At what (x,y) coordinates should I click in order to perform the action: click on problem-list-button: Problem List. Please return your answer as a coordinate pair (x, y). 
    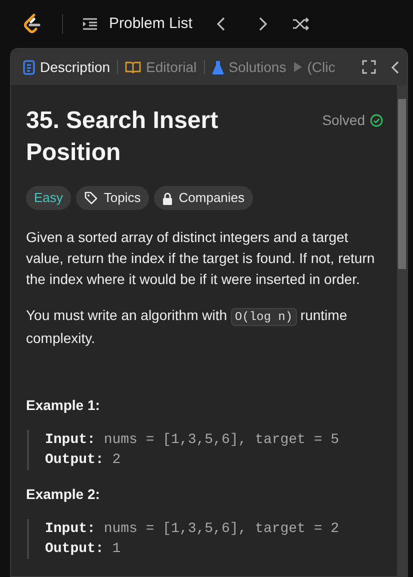
    Looking at the image, I should click on (137, 24).